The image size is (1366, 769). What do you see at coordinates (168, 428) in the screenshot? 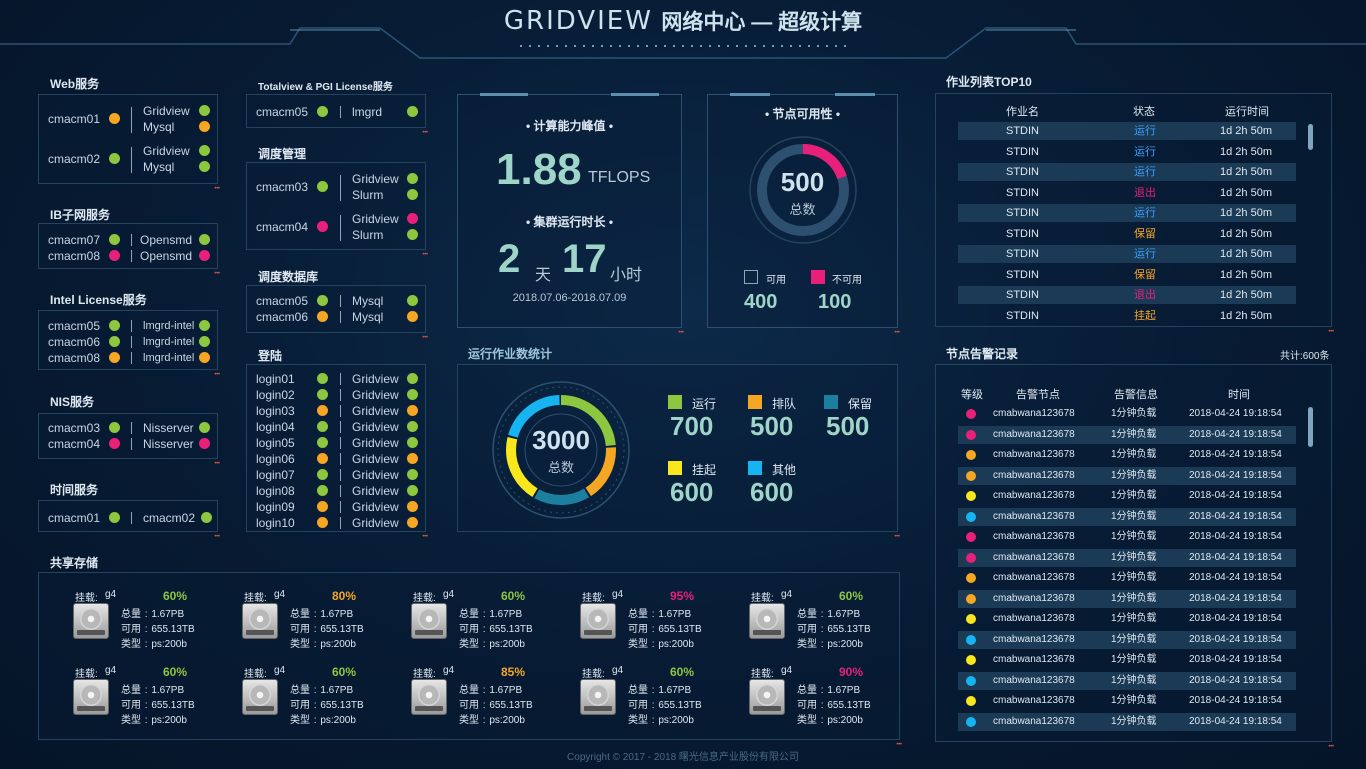
I see `service-name: Nisserver` at bounding box center [168, 428].